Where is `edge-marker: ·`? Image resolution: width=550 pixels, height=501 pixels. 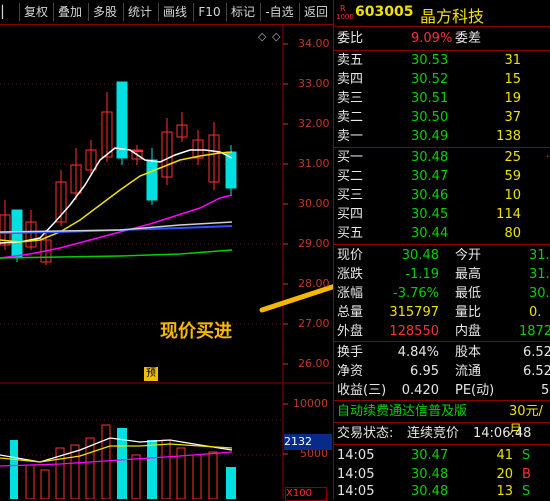 edge-marker: · is located at coordinates (548, 156).